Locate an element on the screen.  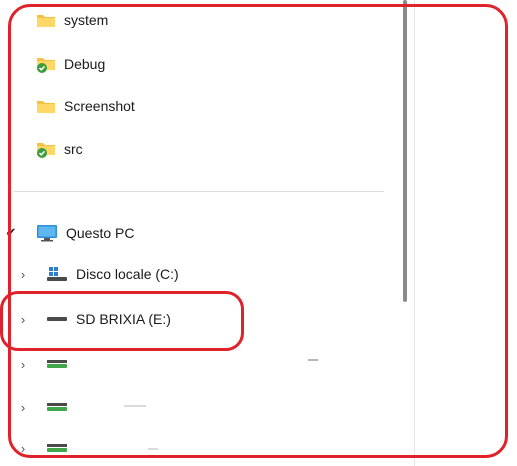
nav-scrollbar is located at coordinates (405, 151).